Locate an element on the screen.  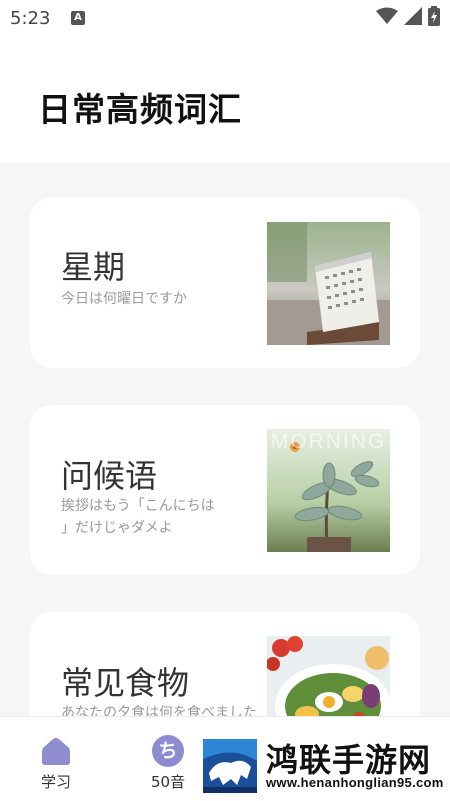
status-icons is located at coordinates (408, 16).